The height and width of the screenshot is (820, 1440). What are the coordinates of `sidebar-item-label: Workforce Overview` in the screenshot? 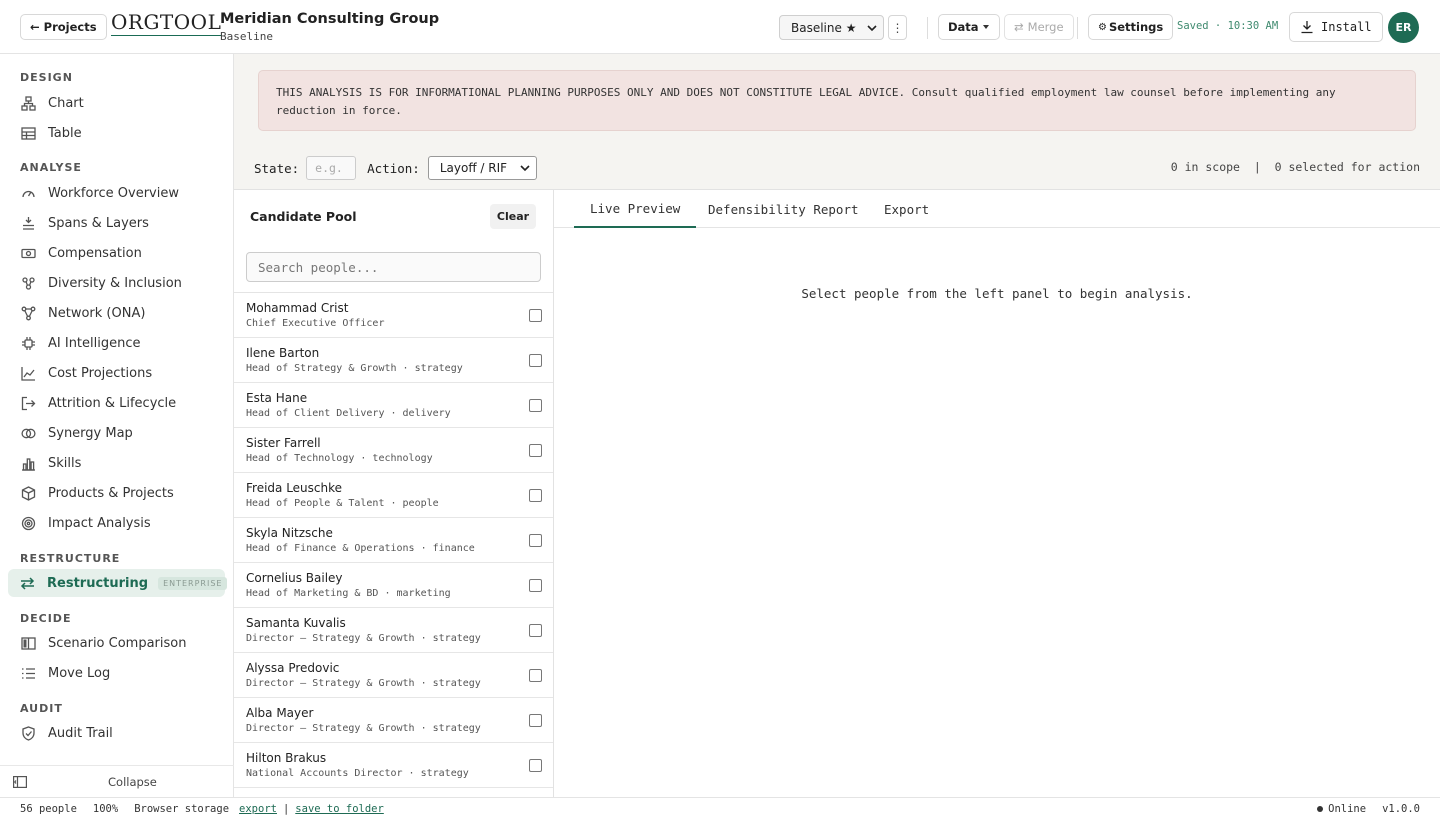 It's located at (113, 193).